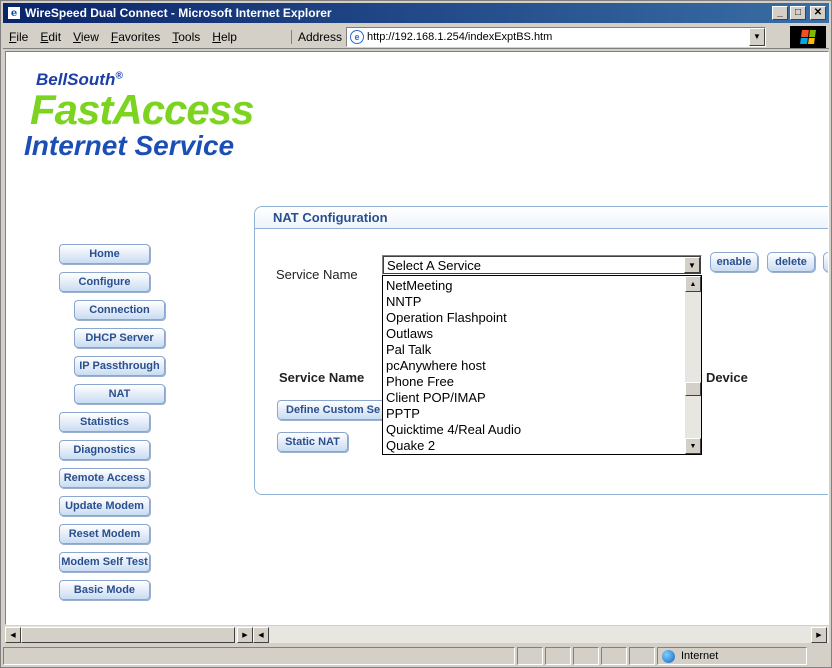  Describe the element at coordinates (50, 37) in the screenshot. I see `menu-edit: Edit` at that location.